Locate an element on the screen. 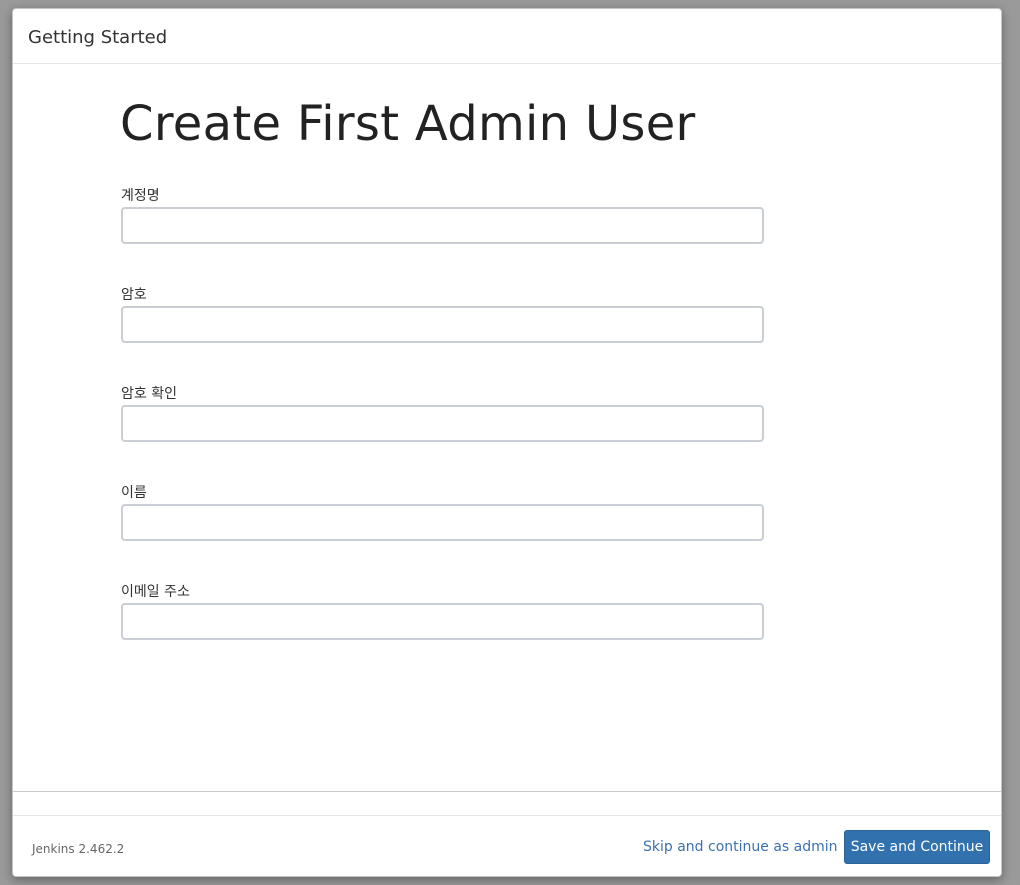 The image size is (1020, 885). password-label: 암호 is located at coordinates (134, 295).